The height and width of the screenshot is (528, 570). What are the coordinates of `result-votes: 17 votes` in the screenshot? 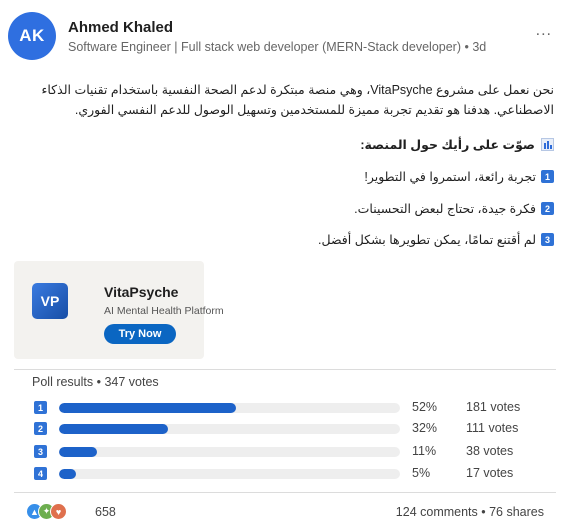 It's located at (490, 473).